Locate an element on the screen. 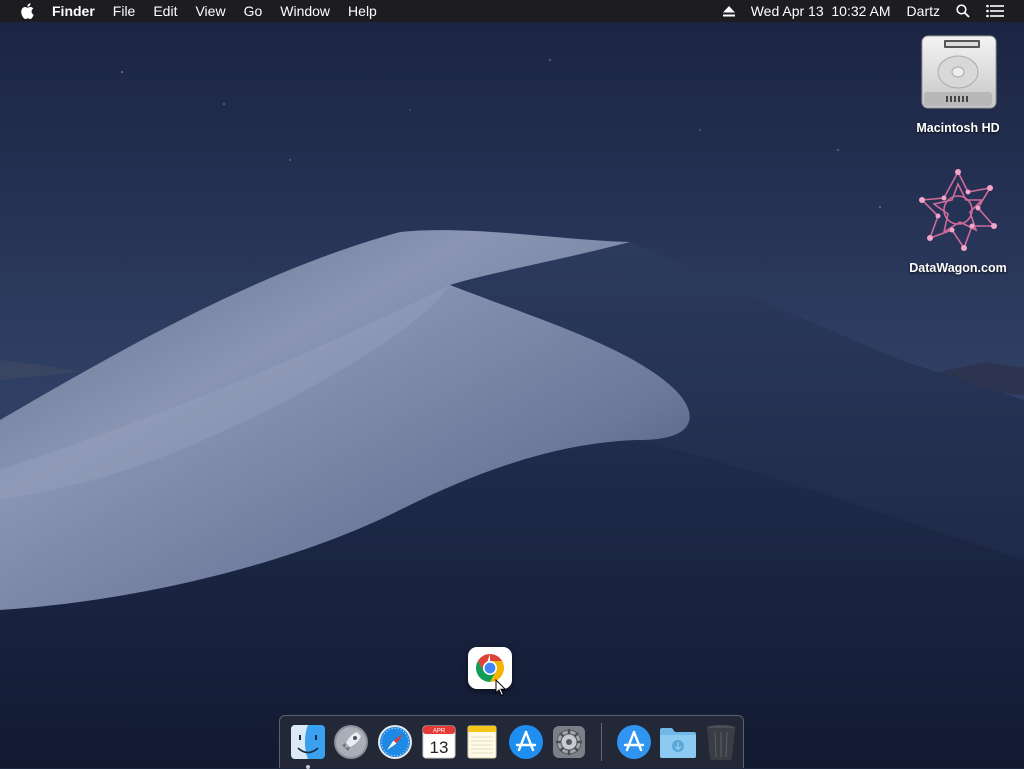 Image resolution: width=1024 pixels, height=769 pixels. apple-menu-icon is located at coordinates (27, 11).